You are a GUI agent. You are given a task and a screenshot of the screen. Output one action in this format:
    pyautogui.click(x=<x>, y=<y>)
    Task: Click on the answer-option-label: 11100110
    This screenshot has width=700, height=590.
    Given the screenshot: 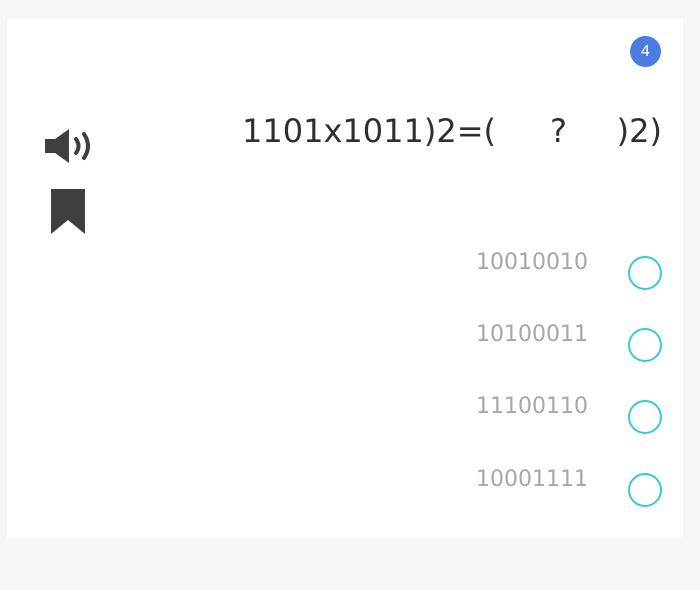 What is the action you would take?
    pyautogui.click(x=532, y=406)
    